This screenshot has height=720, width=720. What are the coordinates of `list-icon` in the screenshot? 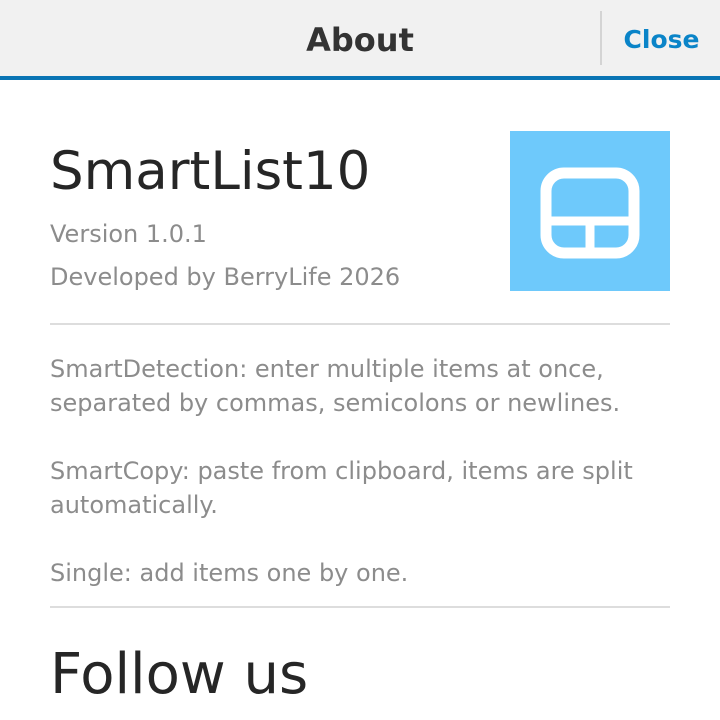 It's located at (590, 213).